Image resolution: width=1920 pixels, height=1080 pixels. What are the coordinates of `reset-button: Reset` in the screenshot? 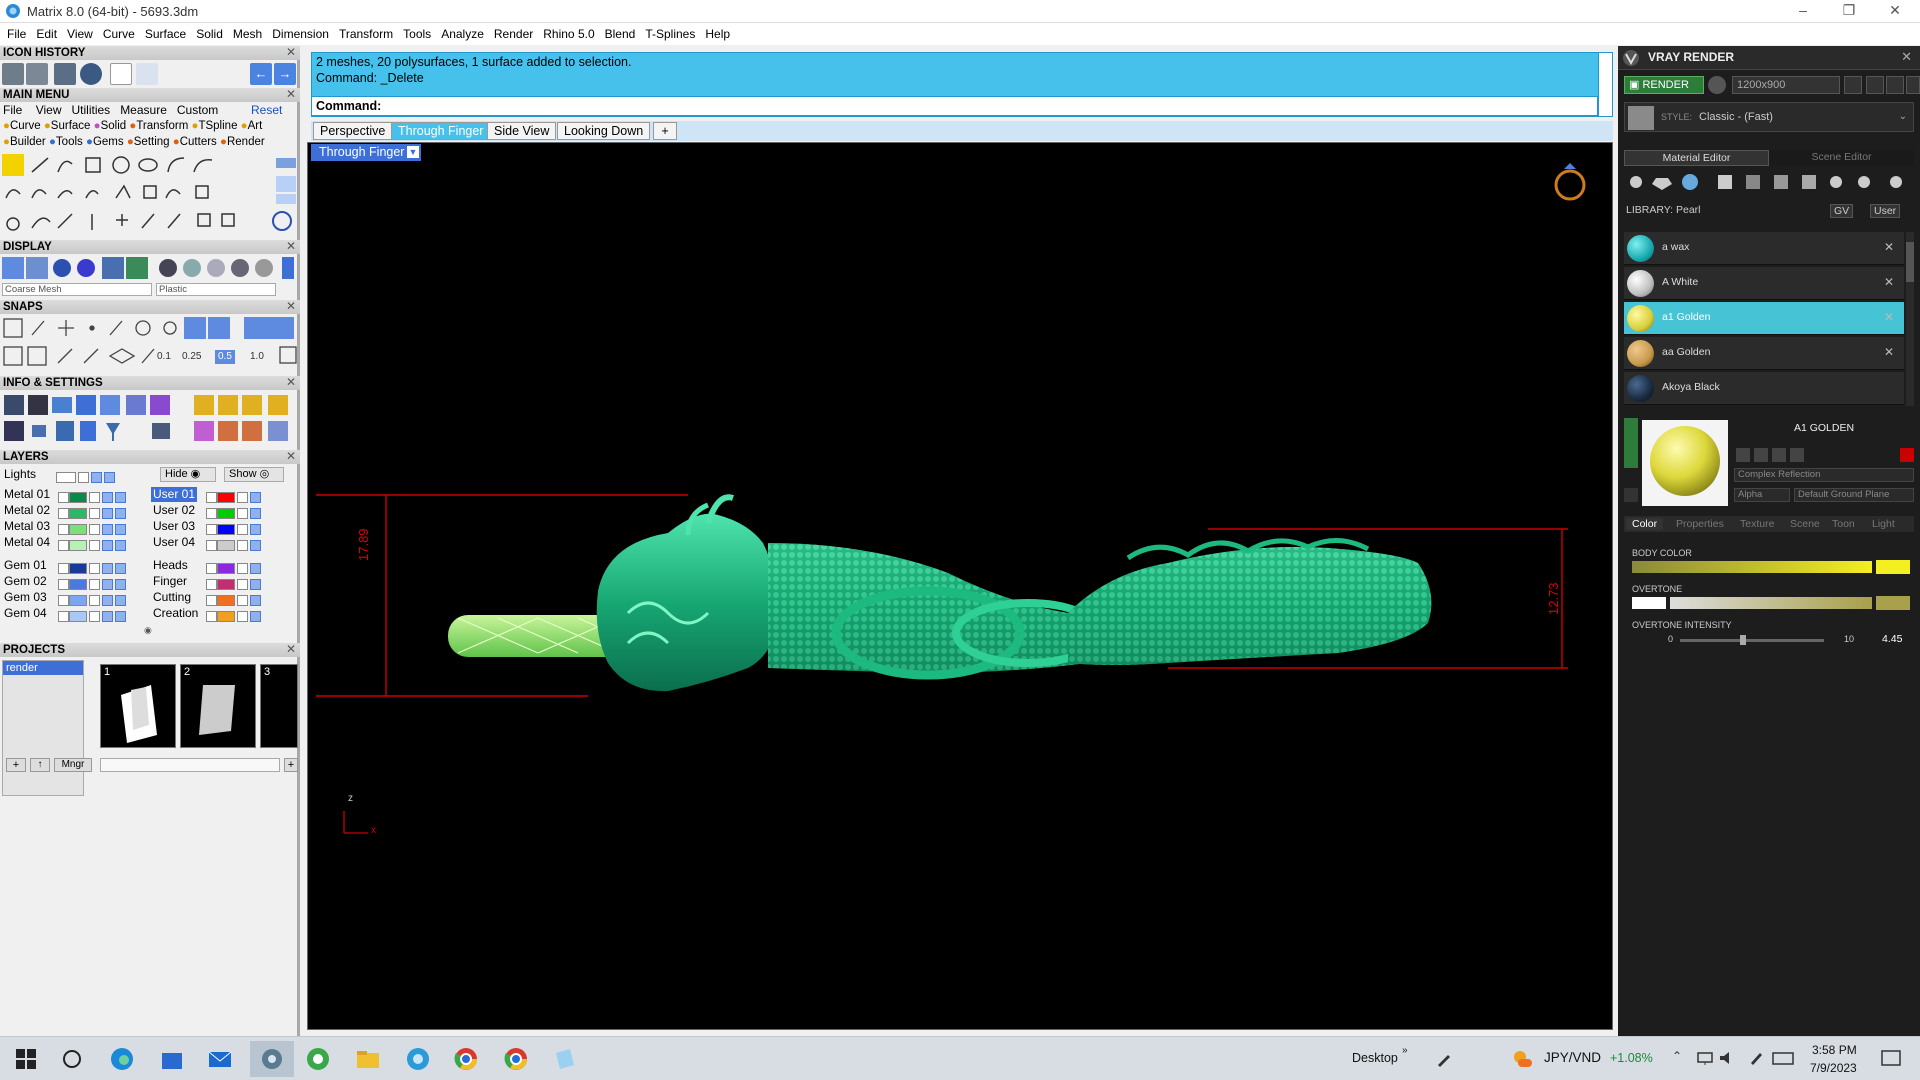 It's located at (266, 110).